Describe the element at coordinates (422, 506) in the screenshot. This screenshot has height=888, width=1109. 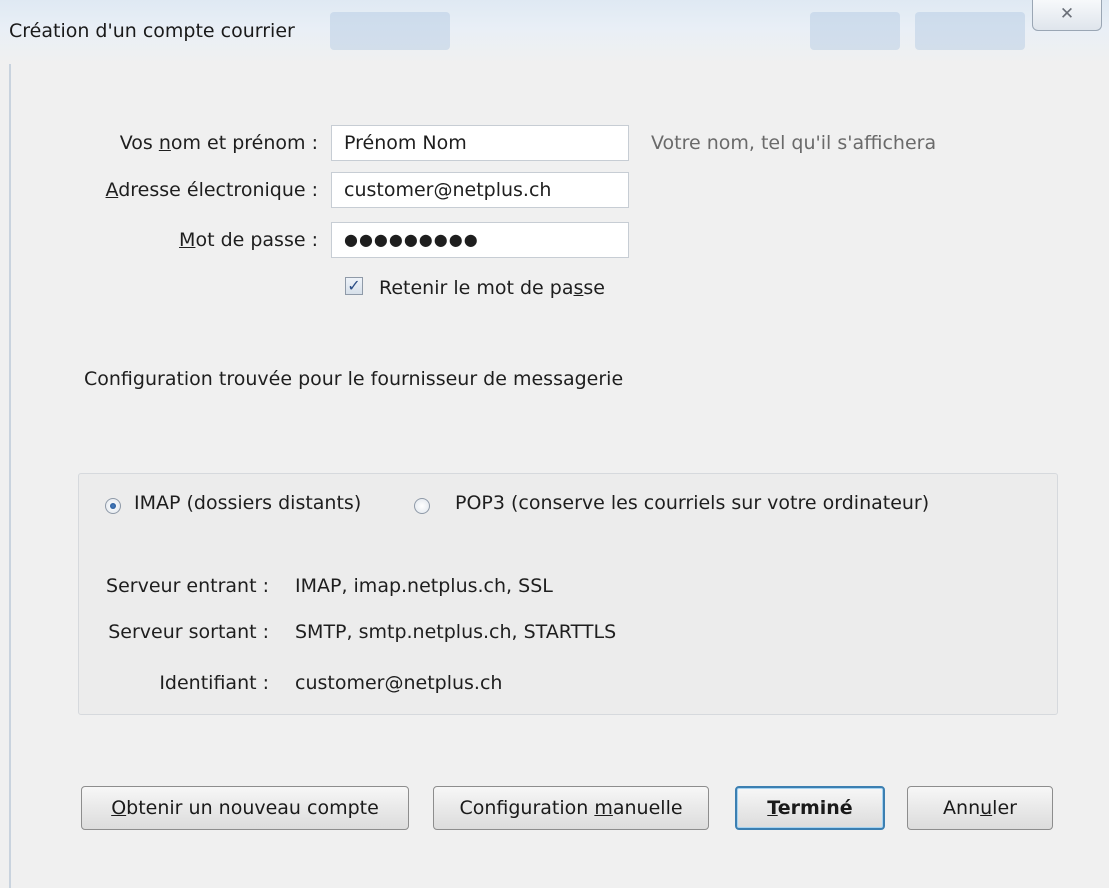
I see `pop3-radio` at that location.